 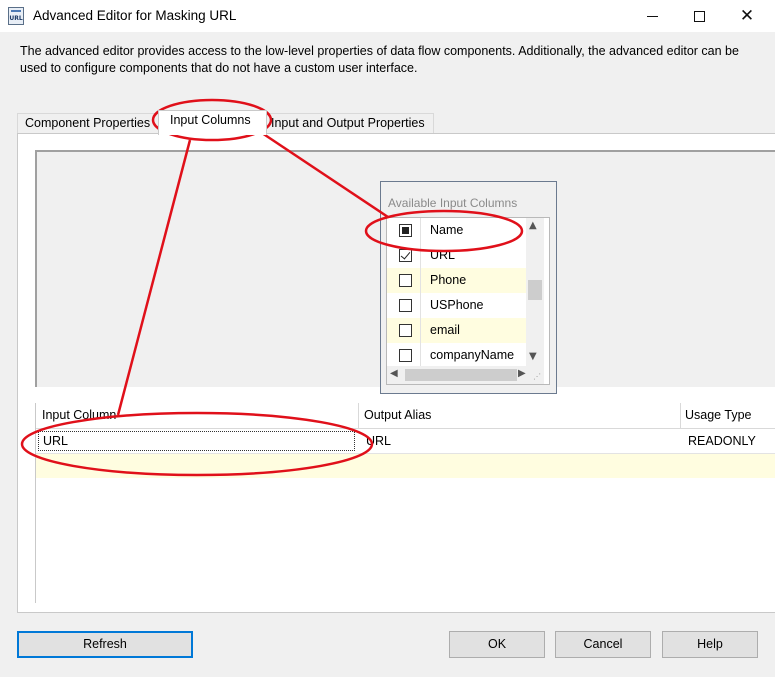 I want to click on help-button: Help, so click(x=710, y=644).